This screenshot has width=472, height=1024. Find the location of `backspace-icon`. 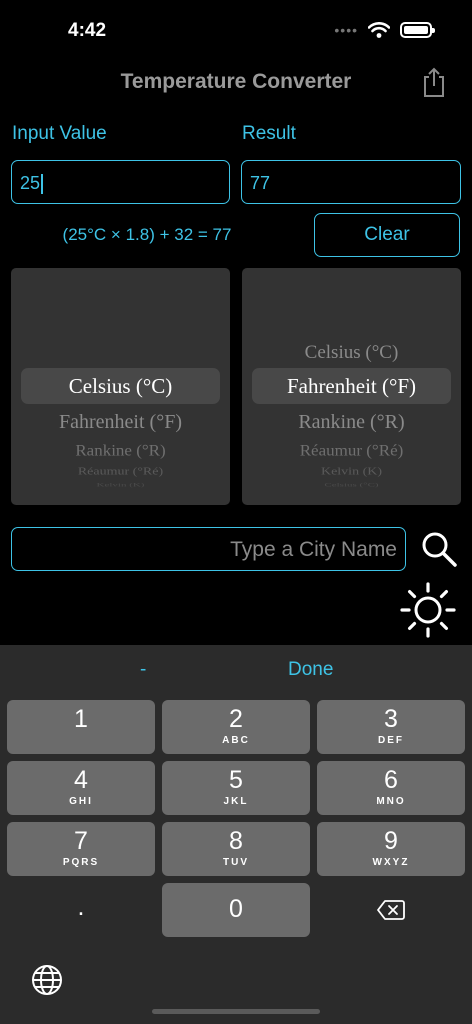

backspace-icon is located at coordinates (391, 910).